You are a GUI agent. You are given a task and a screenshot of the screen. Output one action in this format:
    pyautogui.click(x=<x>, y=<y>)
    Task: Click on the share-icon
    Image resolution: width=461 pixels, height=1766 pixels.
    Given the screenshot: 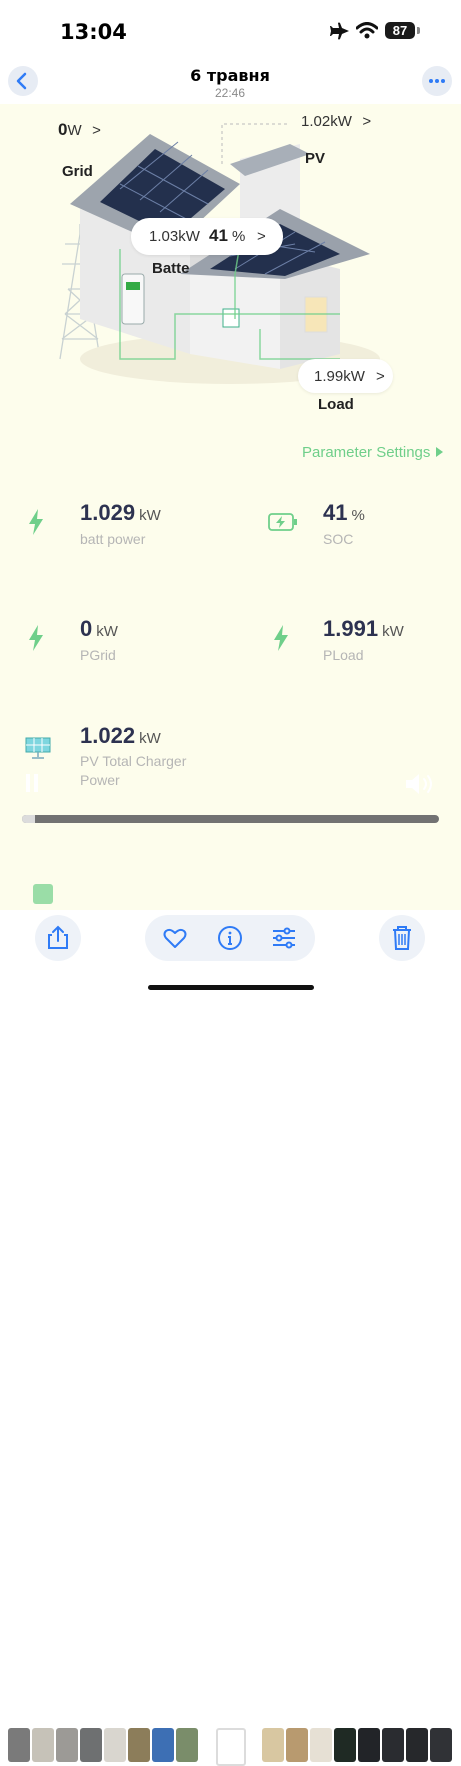 What is the action you would take?
    pyautogui.click(x=58, y=937)
    